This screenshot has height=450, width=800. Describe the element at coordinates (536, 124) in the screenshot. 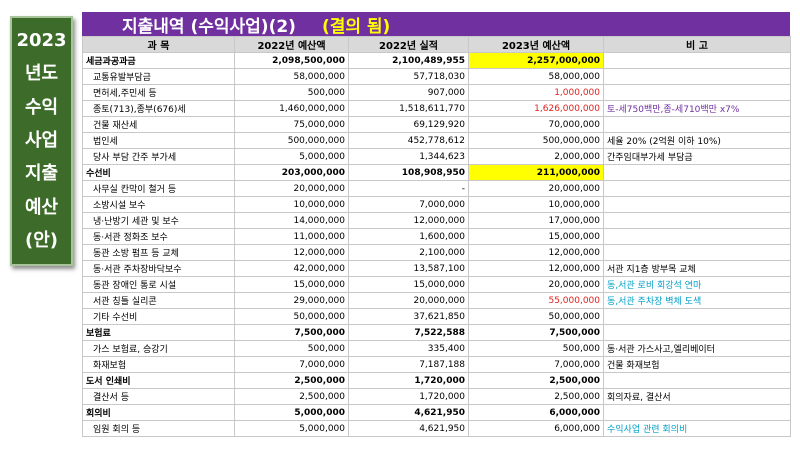

I see `cell-budget-2023: 70,000,000` at that location.